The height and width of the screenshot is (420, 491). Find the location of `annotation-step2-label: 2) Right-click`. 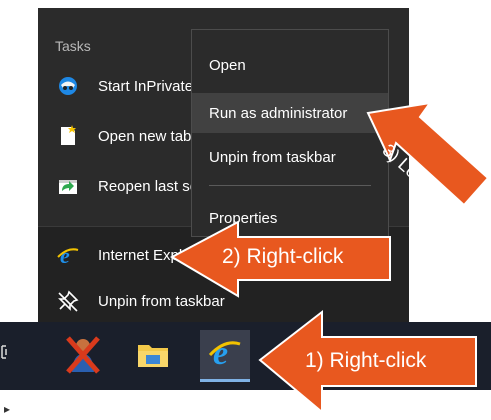

annotation-step2-label: 2) Right-click is located at coordinates (283, 256).